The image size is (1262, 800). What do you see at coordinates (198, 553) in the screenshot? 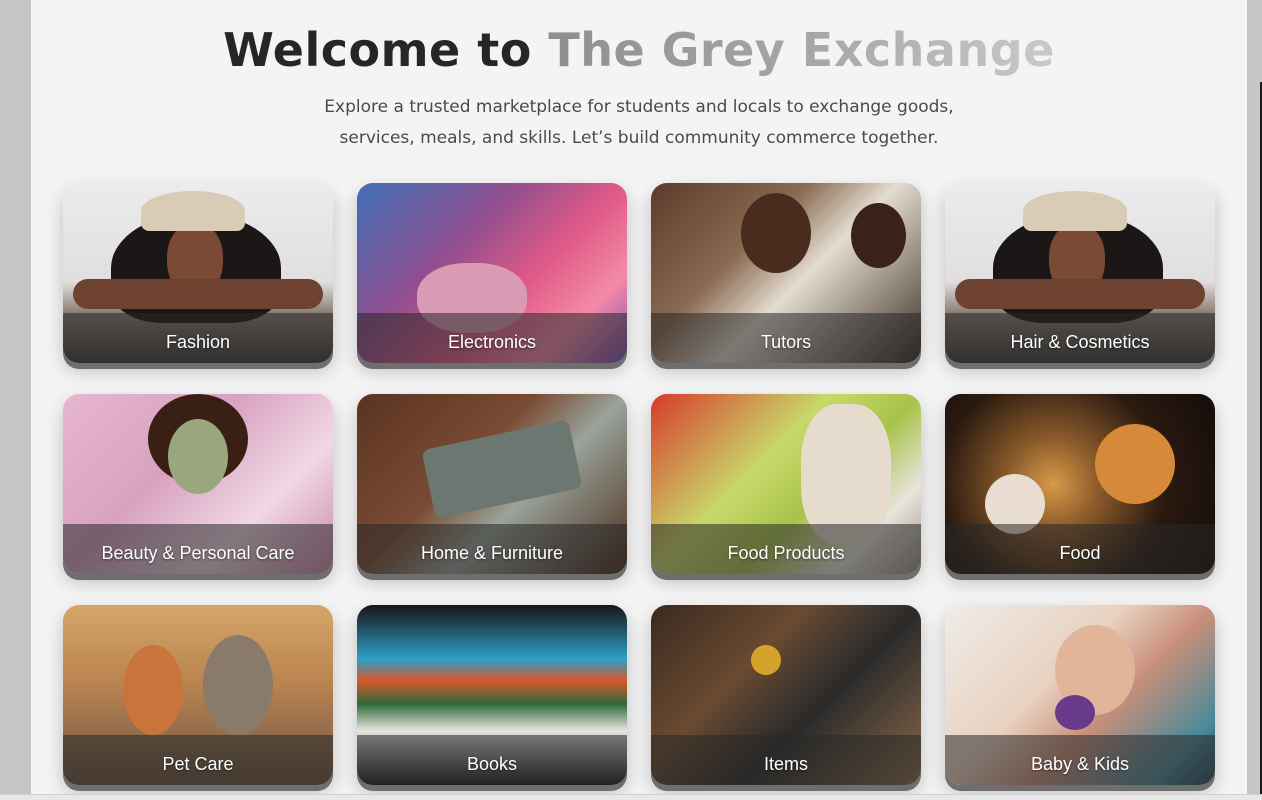
I see `category-label: Beauty & Personal Care` at bounding box center [198, 553].